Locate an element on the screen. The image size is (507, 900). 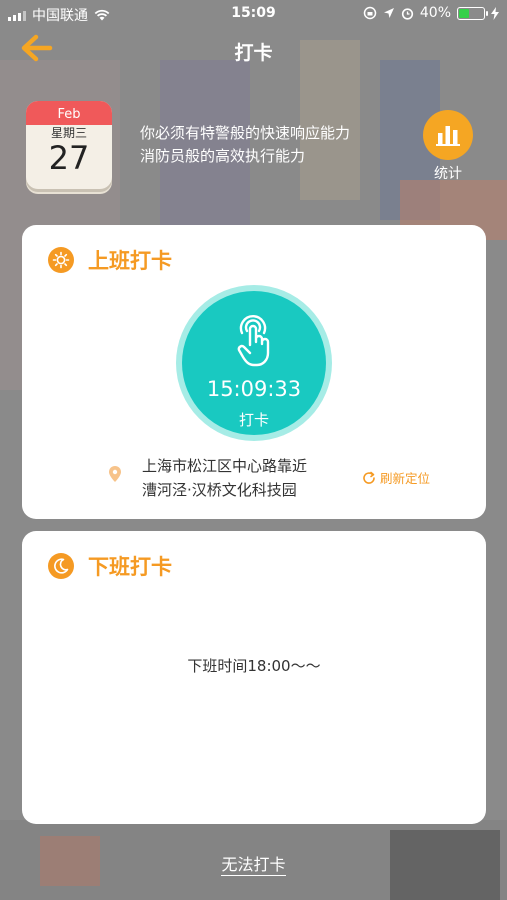
moon-icon is located at coordinates (61, 566).